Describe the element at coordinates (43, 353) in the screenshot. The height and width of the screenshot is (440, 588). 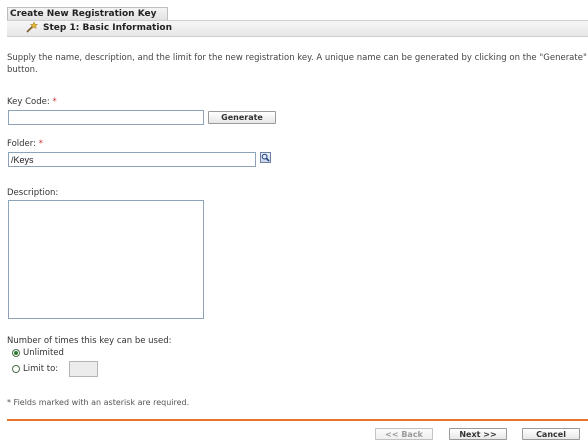
I see `radio-unlimited-label: Unlimited` at that location.